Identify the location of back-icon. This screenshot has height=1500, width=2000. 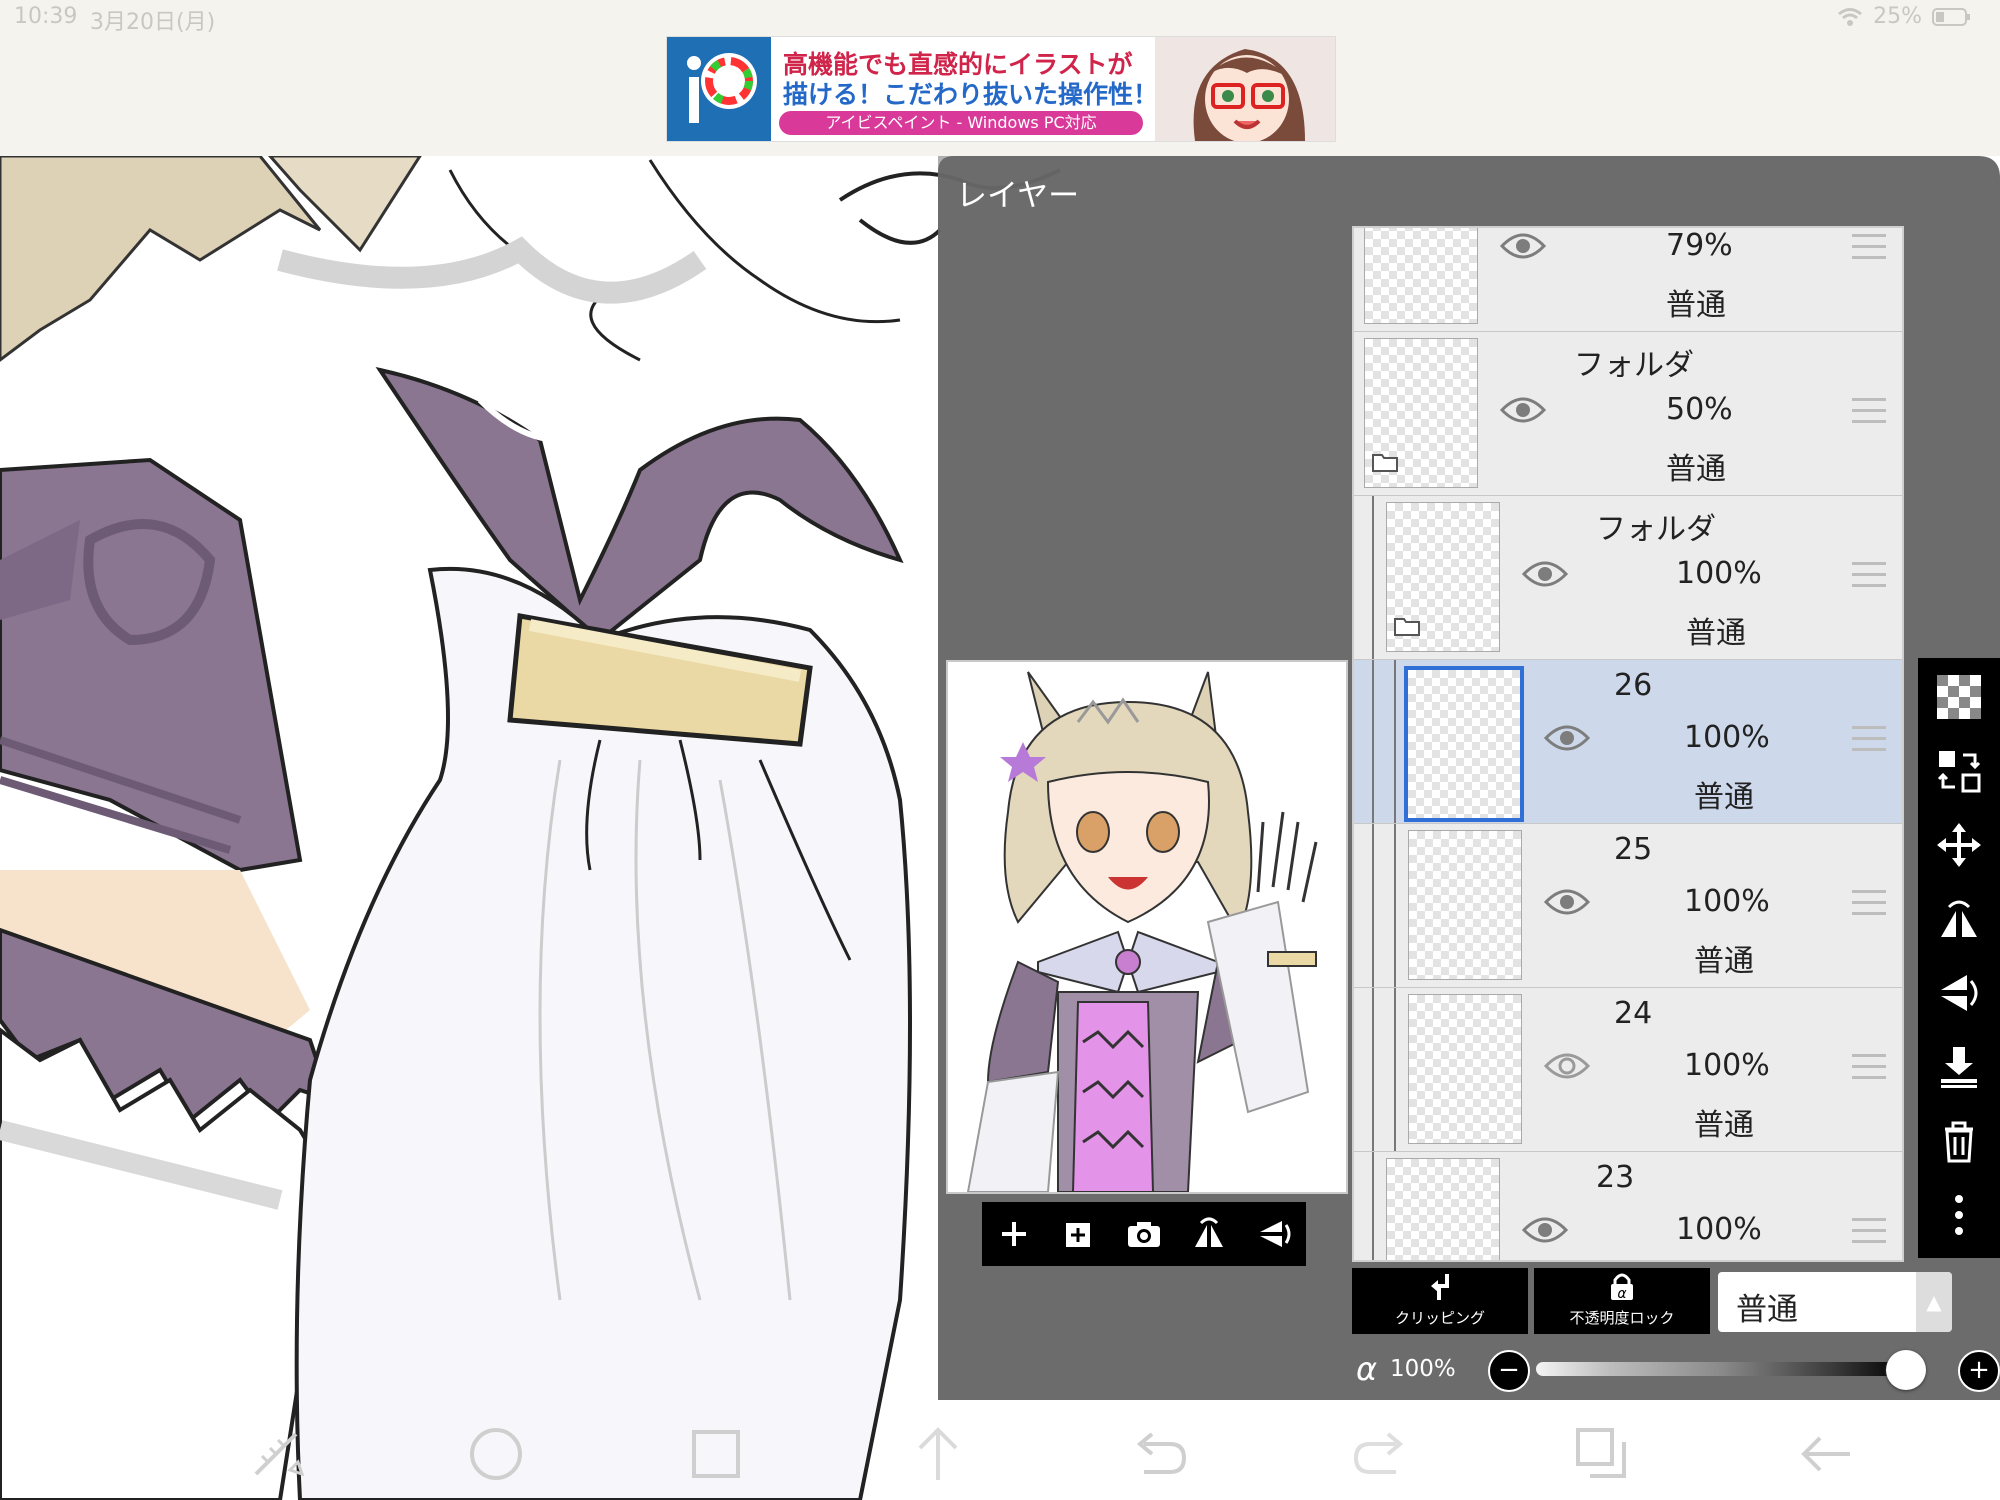
(1826, 1454).